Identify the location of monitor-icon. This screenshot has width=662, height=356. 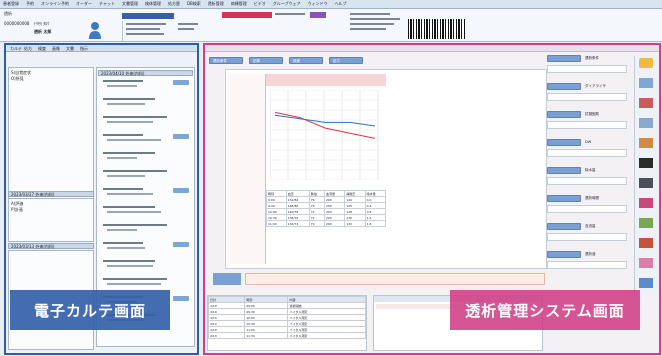
(646, 163).